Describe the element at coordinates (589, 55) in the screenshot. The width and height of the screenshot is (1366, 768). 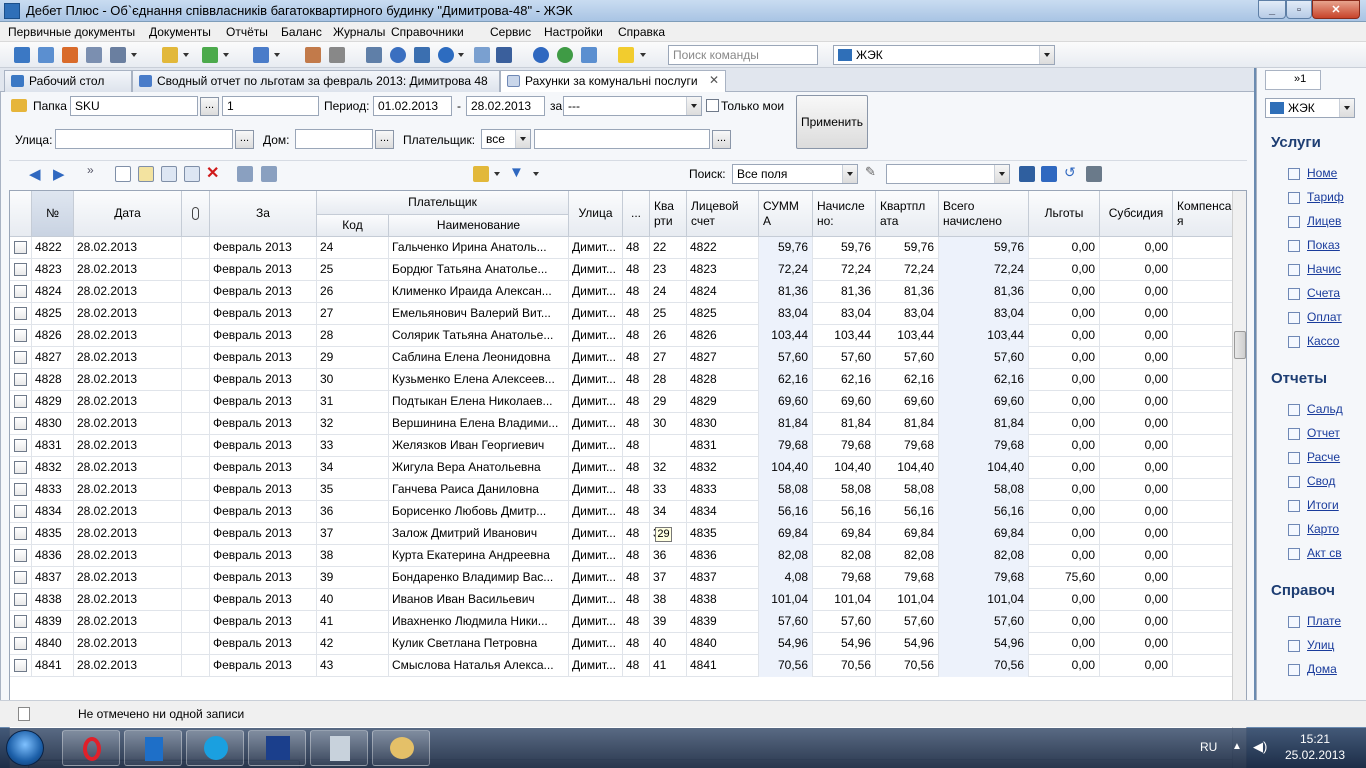
I see `envelope-icon` at that location.